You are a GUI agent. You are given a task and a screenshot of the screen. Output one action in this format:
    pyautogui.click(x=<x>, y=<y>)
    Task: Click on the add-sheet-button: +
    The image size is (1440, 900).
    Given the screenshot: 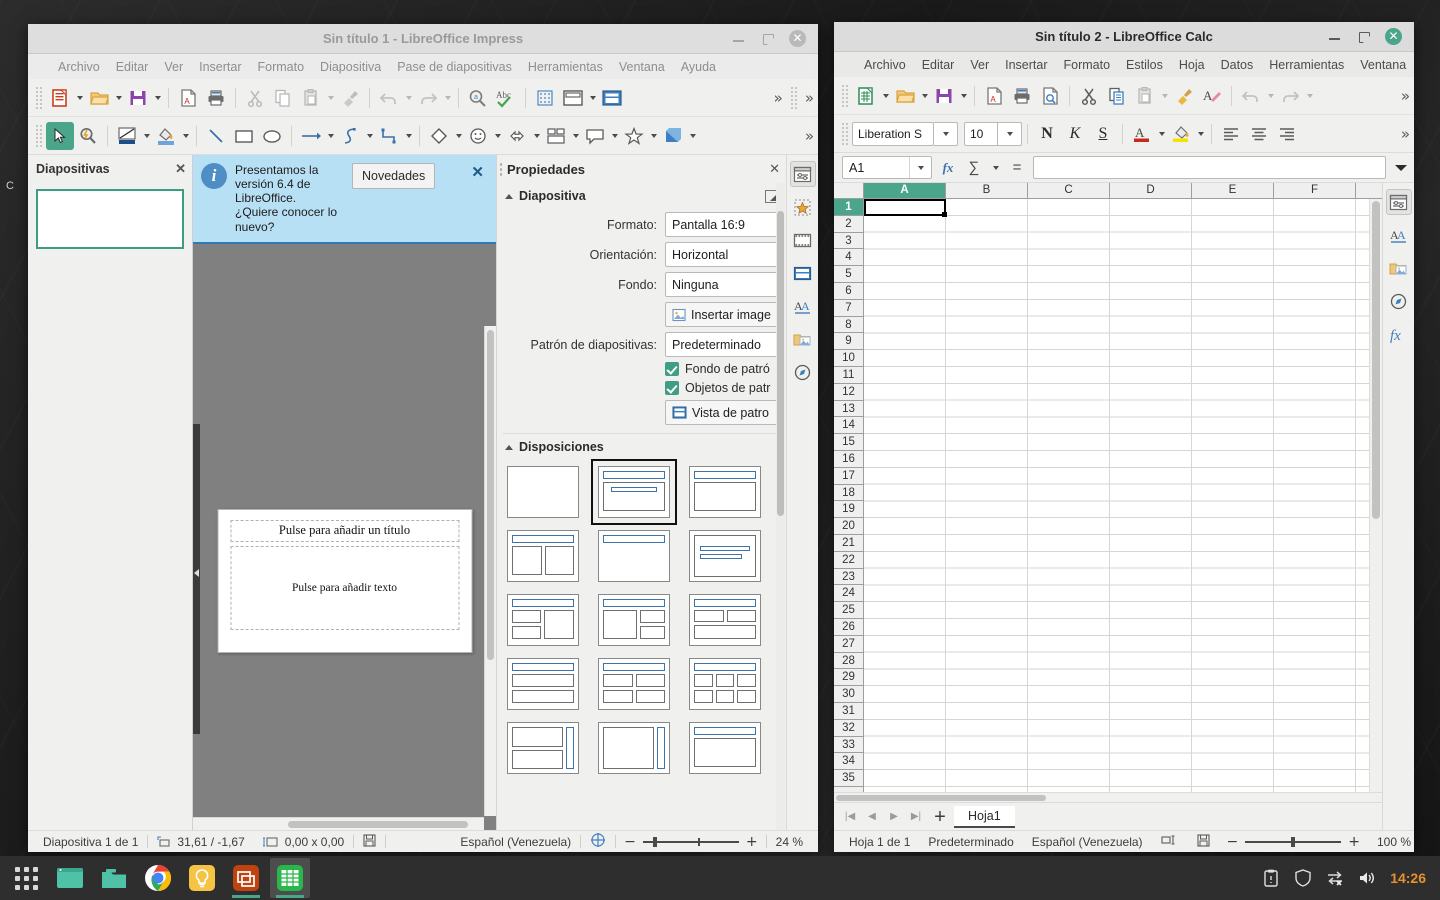 What is the action you would take?
    pyautogui.click(x=940, y=817)
    